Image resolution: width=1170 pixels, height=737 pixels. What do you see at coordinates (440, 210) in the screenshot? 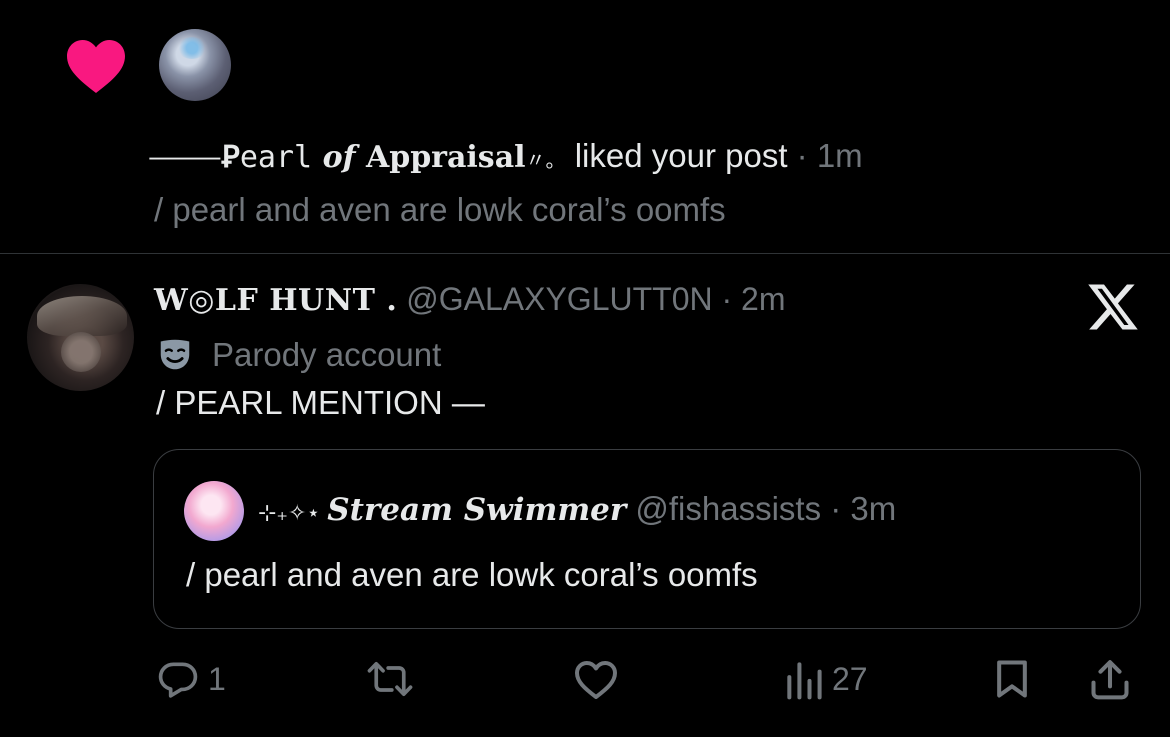
I see `notification-post-snippet: / pearl and aven are lowk coral’s oomfs` at bounding box center [440, 210].